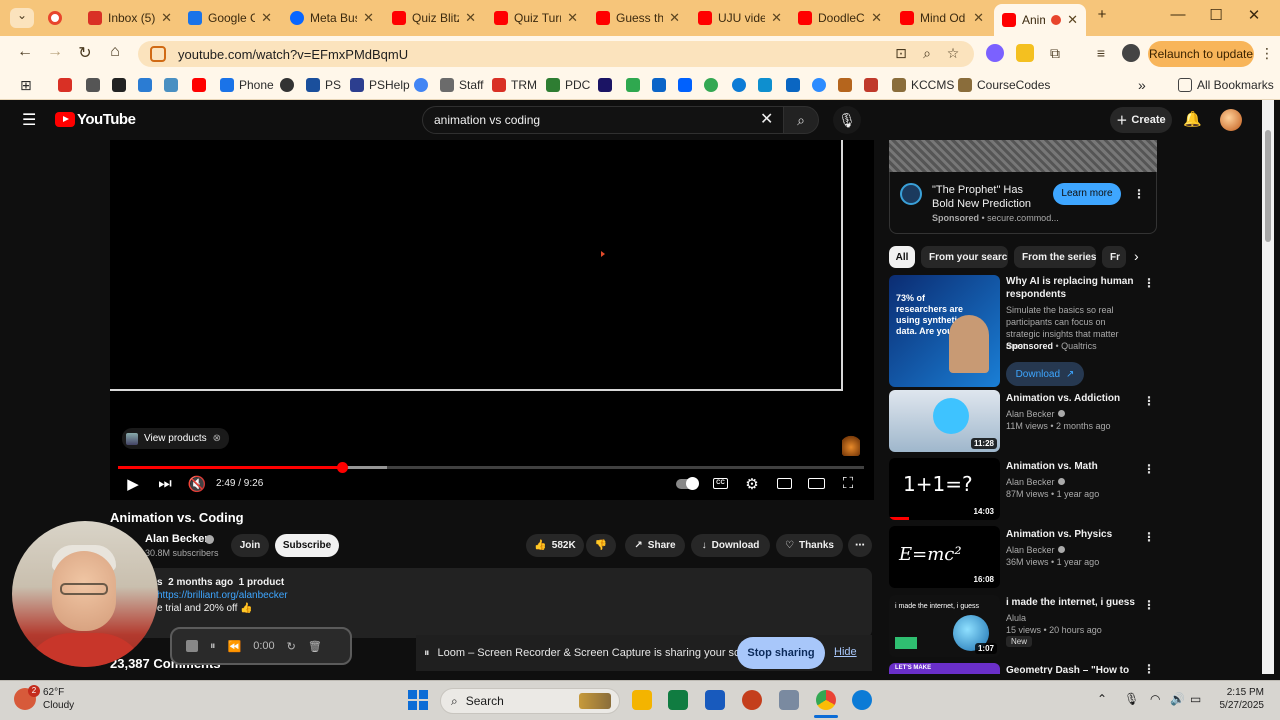  What do you see at coordinates (434, 18) in the screenshot?
I see `tab-quiz-blitz: Quiz Blitz ✕` at bounding box center [434, 18].